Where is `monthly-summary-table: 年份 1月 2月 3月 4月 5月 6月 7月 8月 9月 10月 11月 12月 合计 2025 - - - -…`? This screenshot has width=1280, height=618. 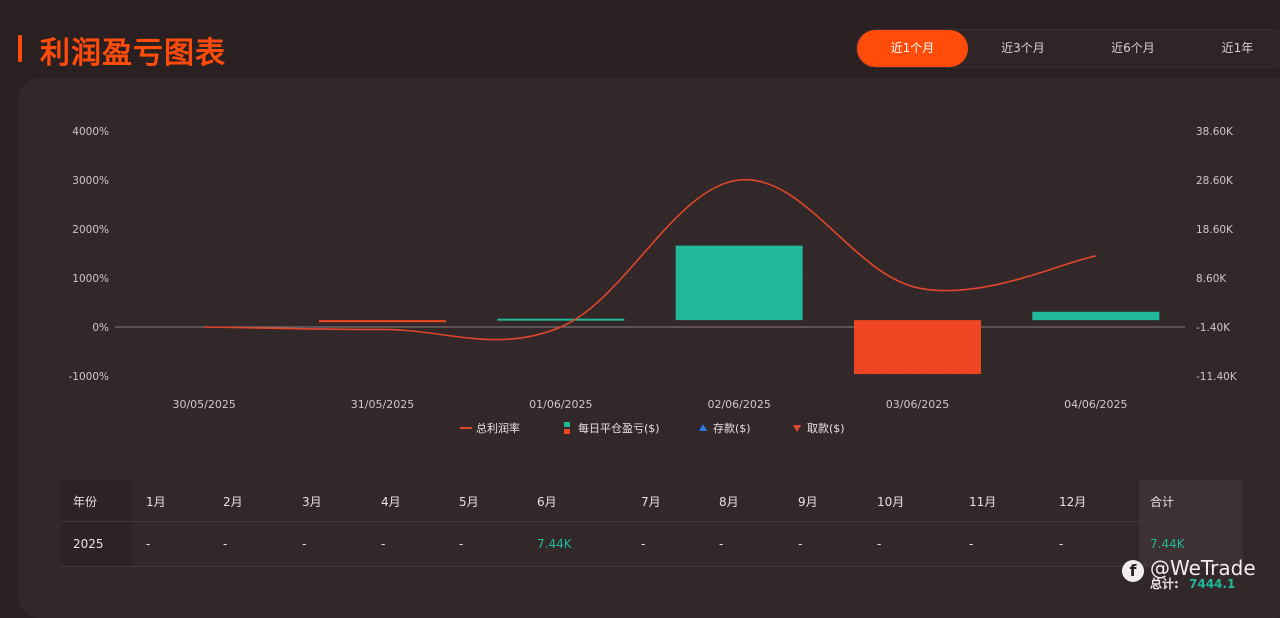
monthly-summary-table: 年份 1月 2月 3月 4月 5月 6月 7月 8月 9月 10月 11月 12月 合计 2025 - - - -… is located at coordinates (652, 523).